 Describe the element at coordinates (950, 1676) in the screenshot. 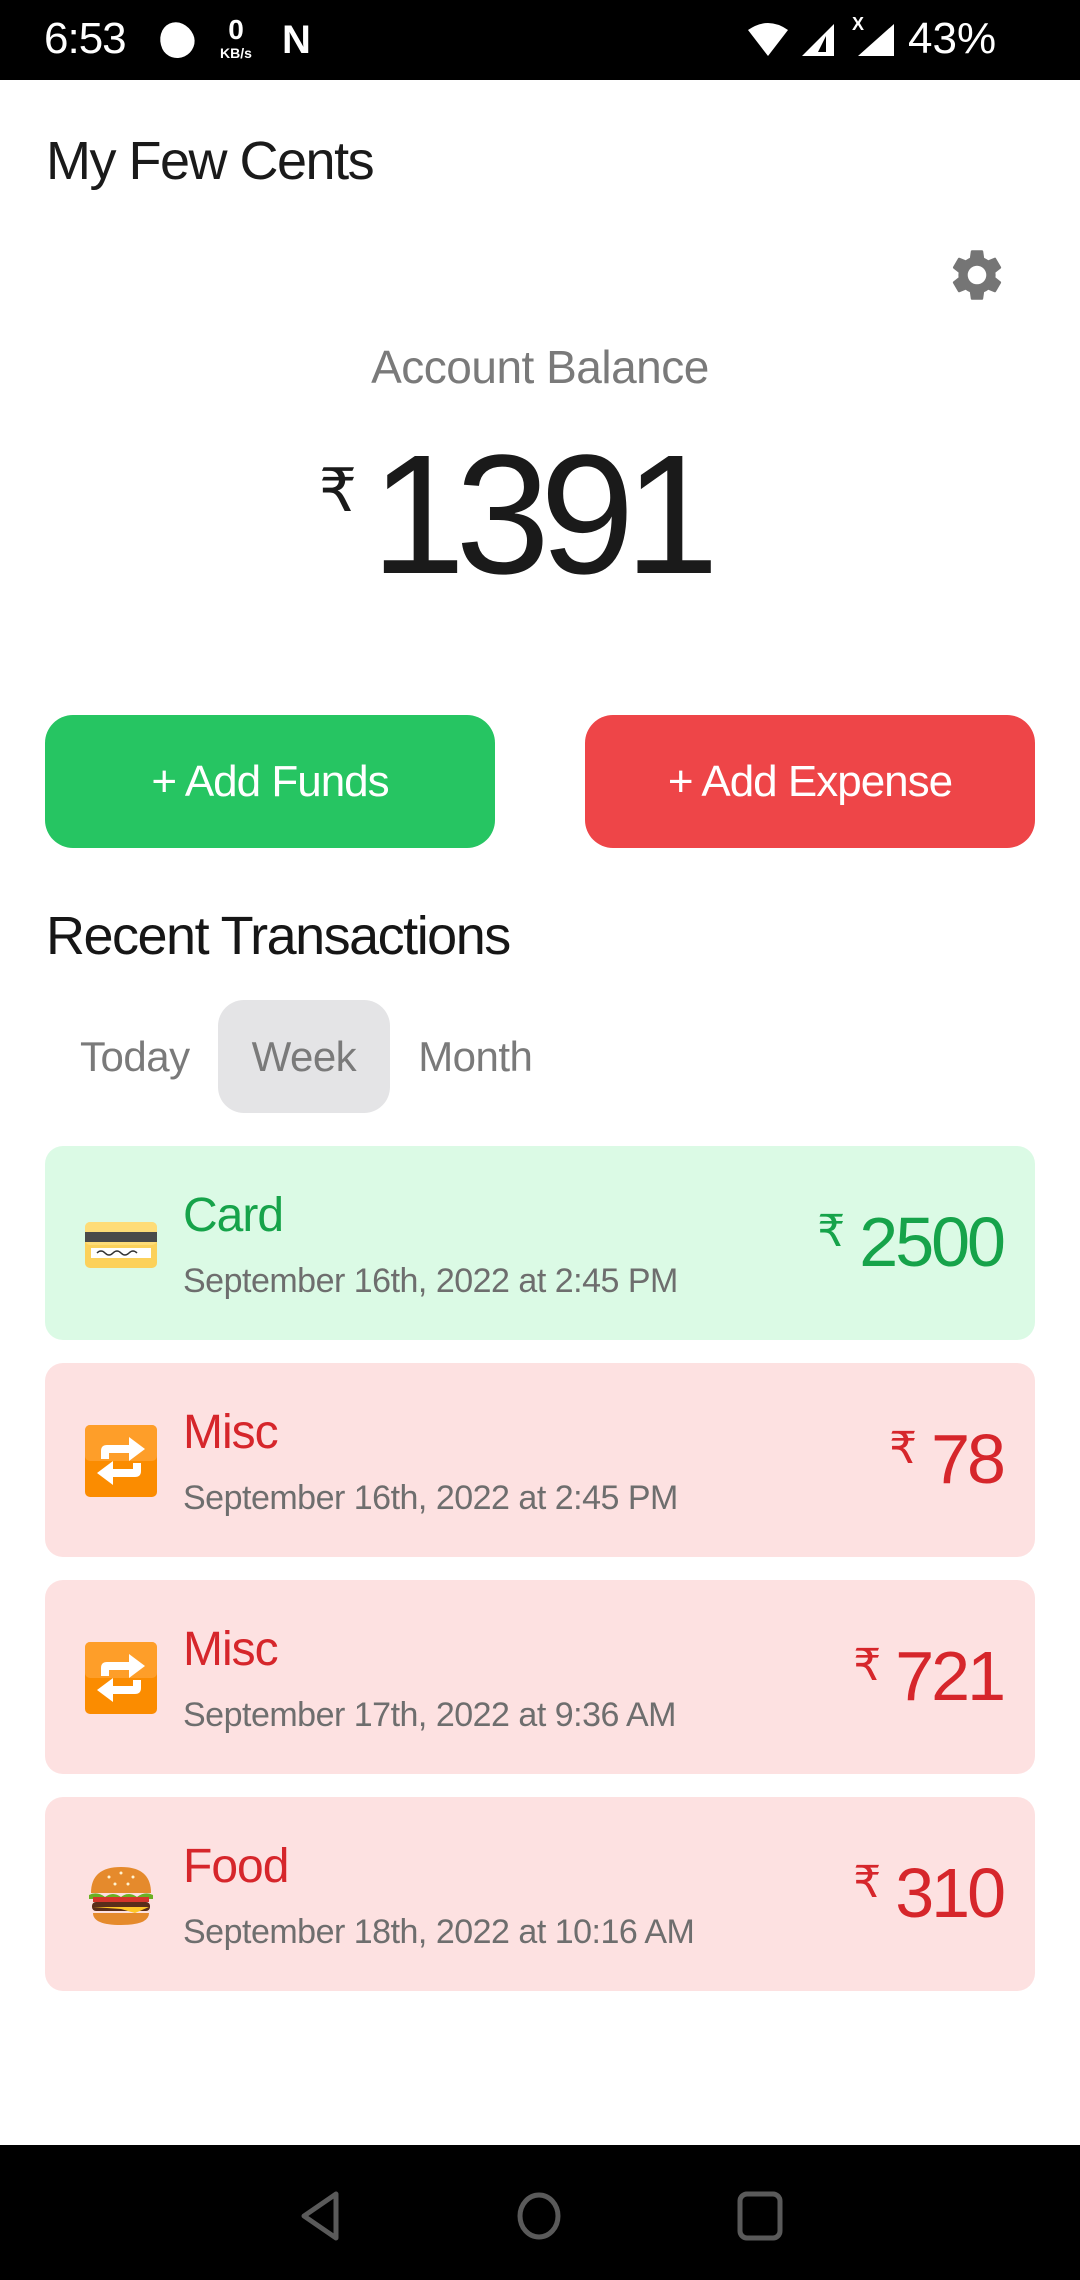

I see `transaction-amount-value: 721` at that location.